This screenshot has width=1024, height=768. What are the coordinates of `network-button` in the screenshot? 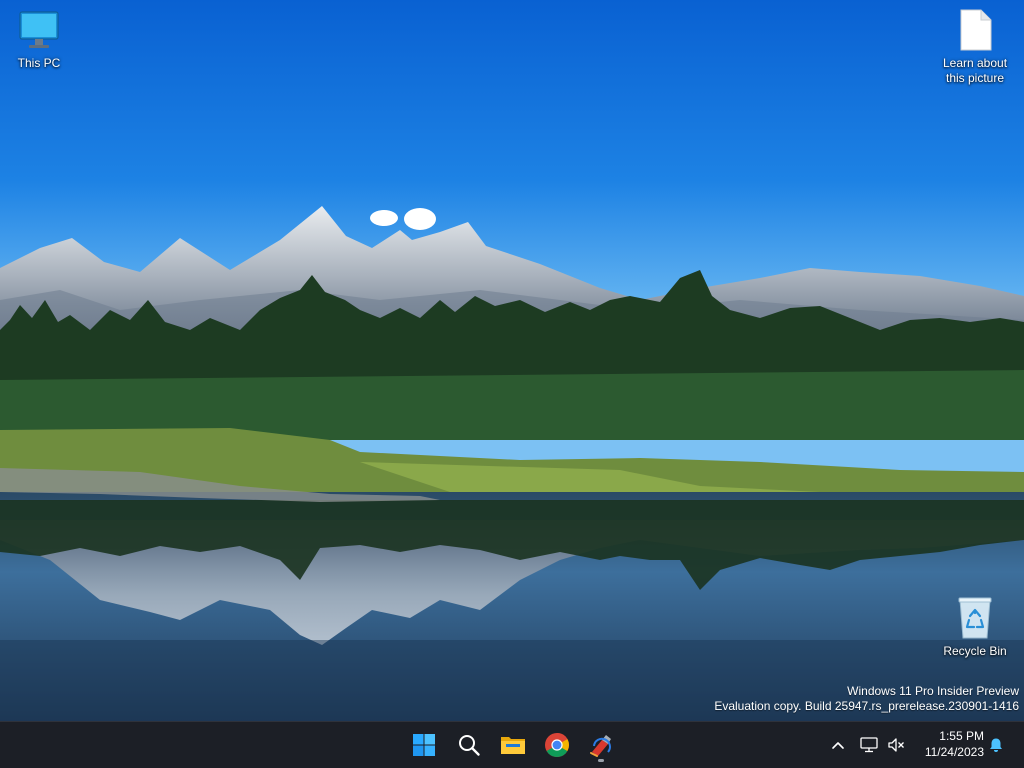 It's located at (869, 745).